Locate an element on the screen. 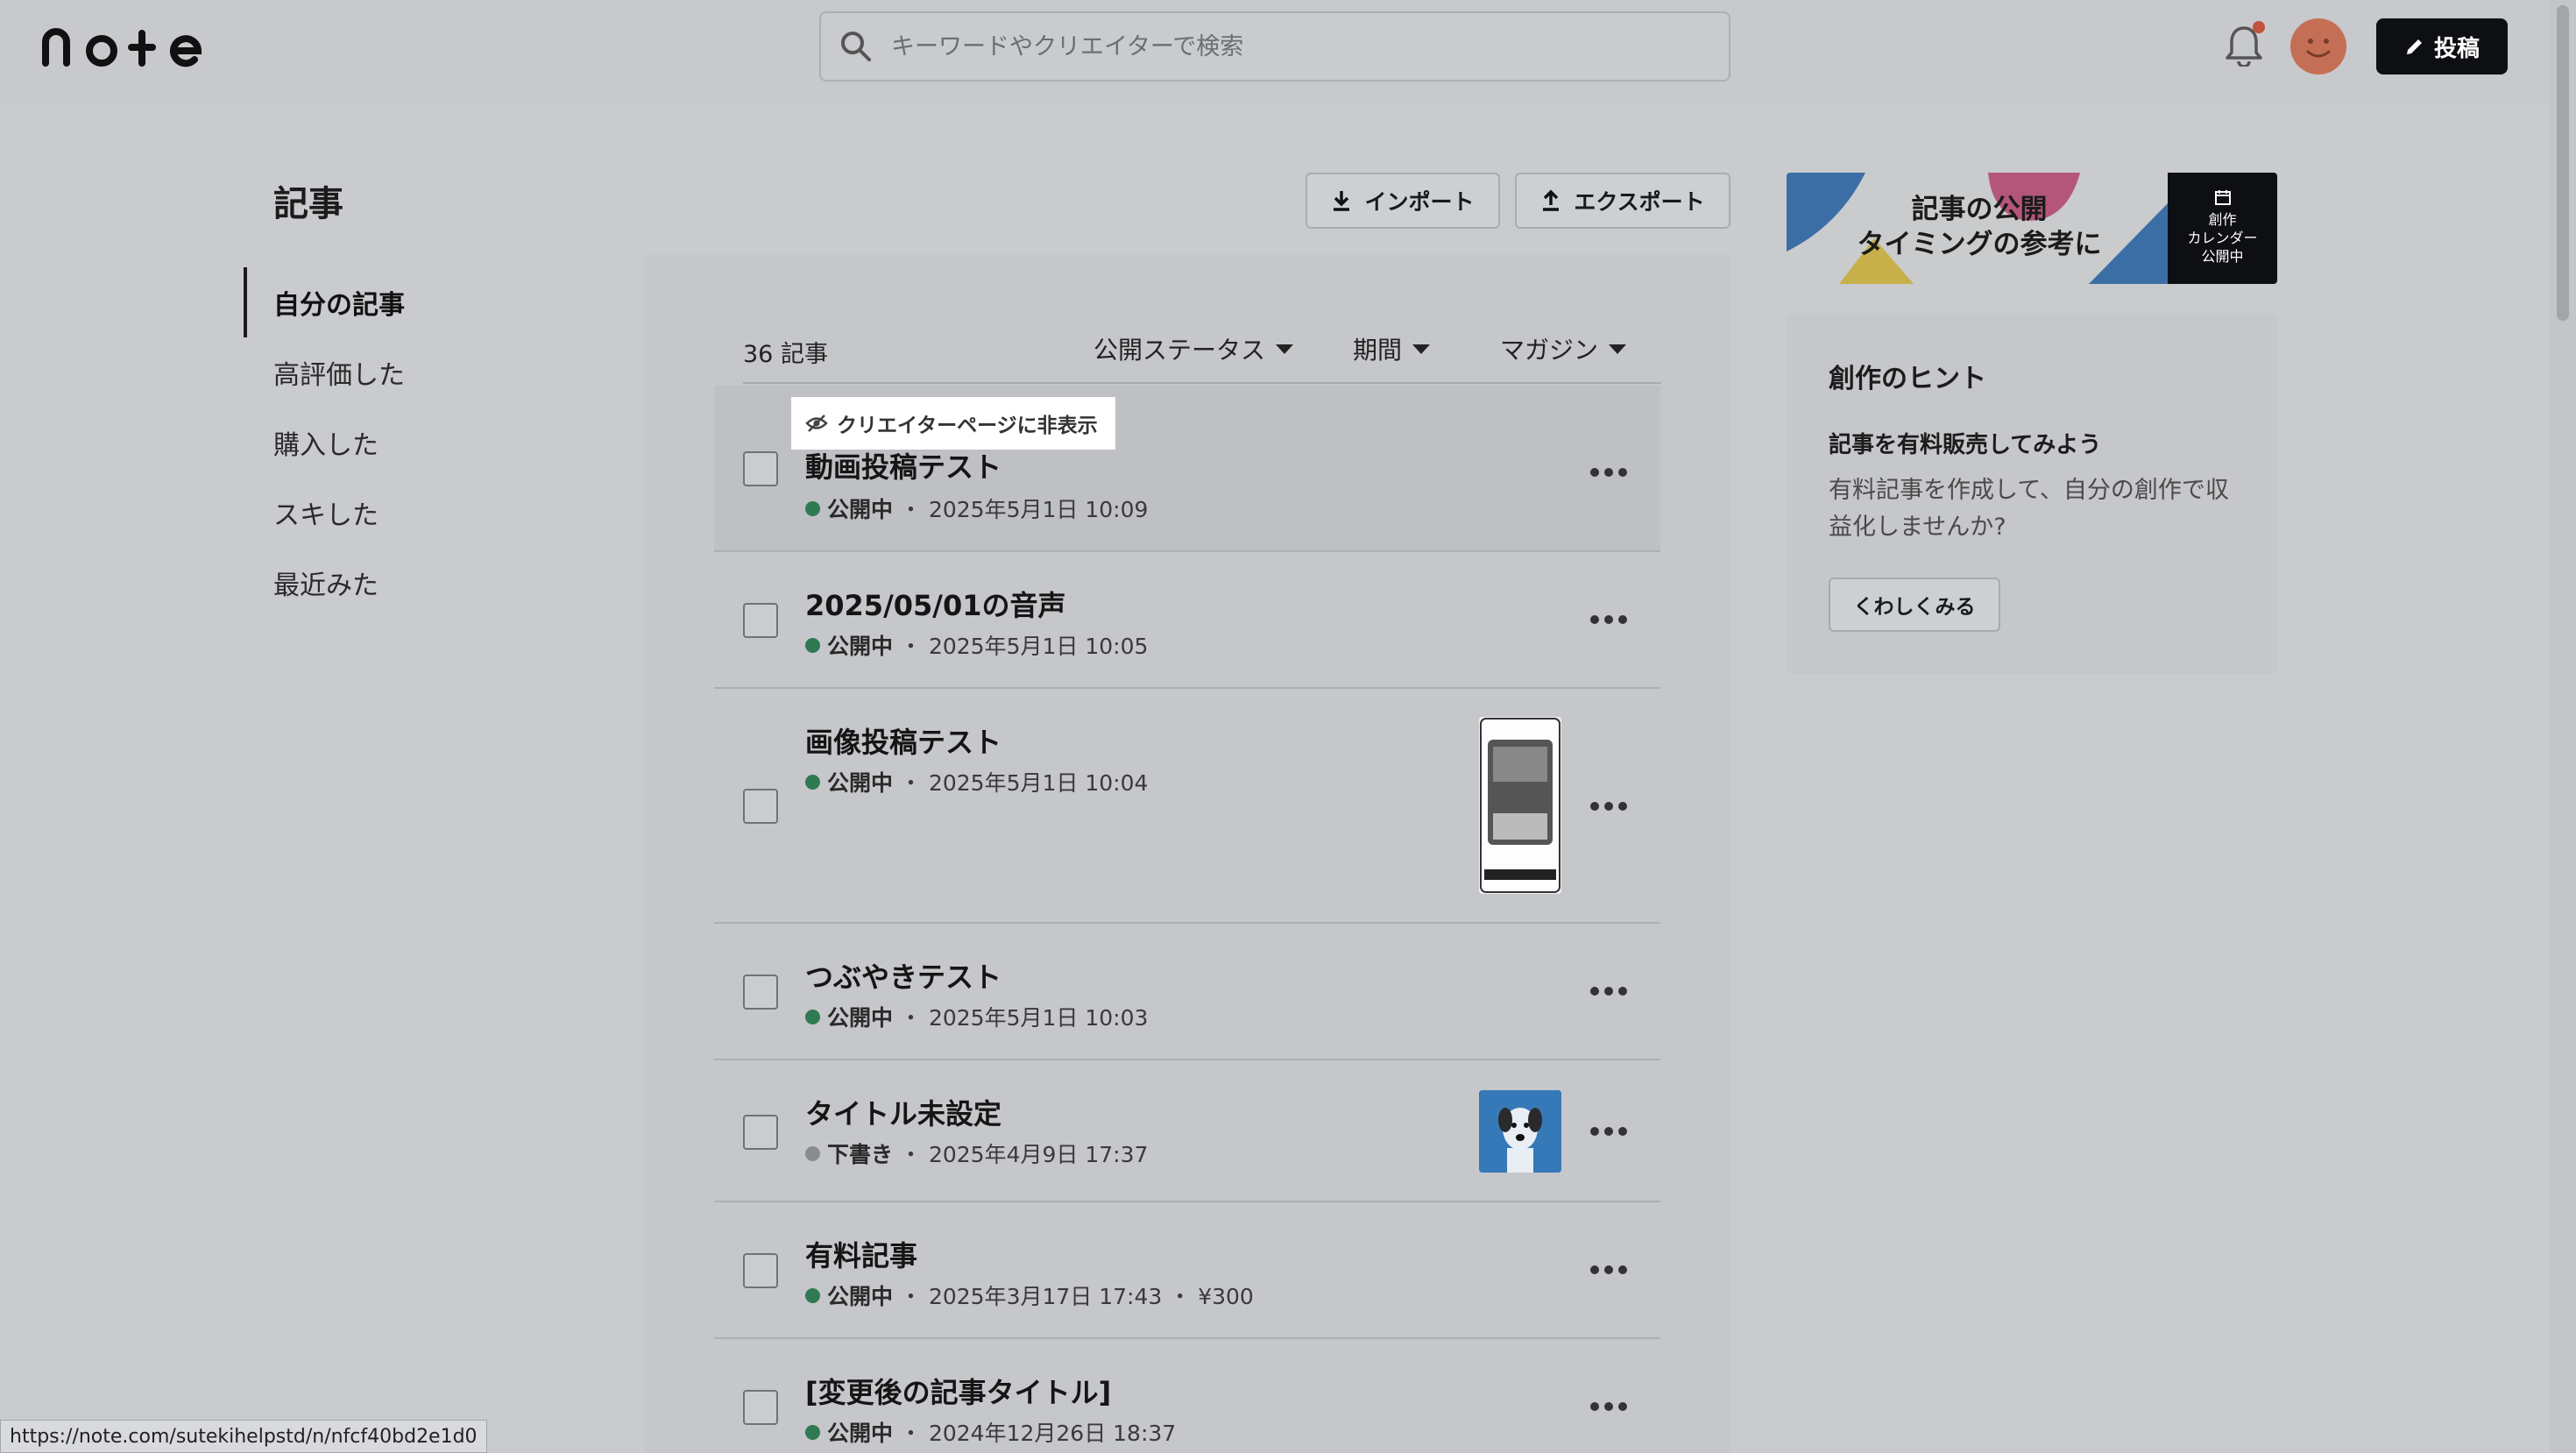 Image resolution: width=2576 pixels, height=1453 pixels. article-meta: 公開中 ・ 2025年5月1日 10:03 is located at coordinates (976, 1016).